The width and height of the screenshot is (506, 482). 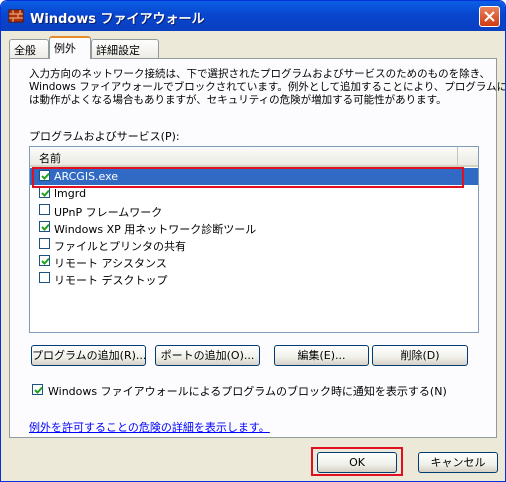 What do you see at coordinates (149, 427) in the screenshot?
I see `risk-details-link: 例外を許可することの危険の詳細を表示します。` at bounding box center [149, 427].